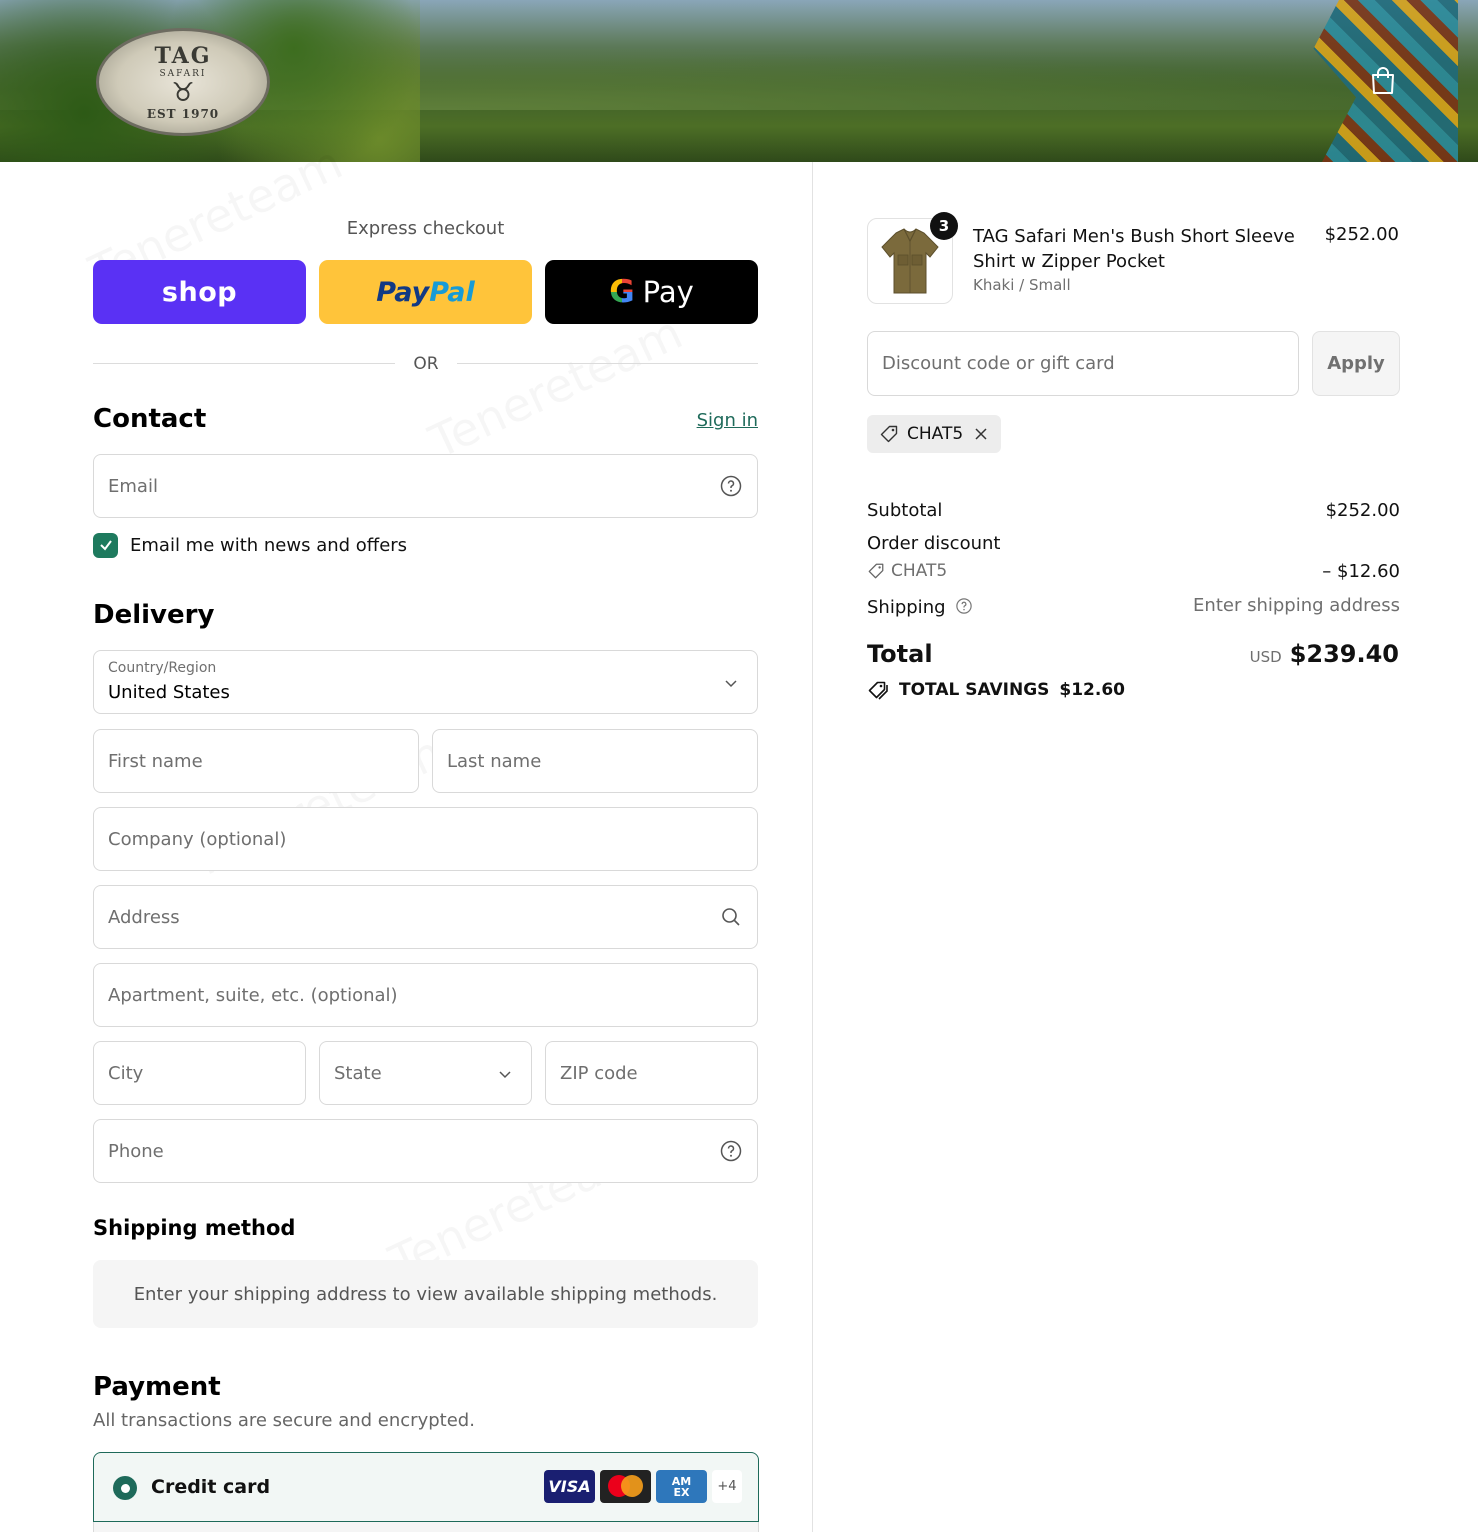 The width and height of the screenshot is (1478, 1532). Describe the element at coordinates (1083, 363) in the screenshot. I see `discount-code-input: Discount code or gift card` at that location.